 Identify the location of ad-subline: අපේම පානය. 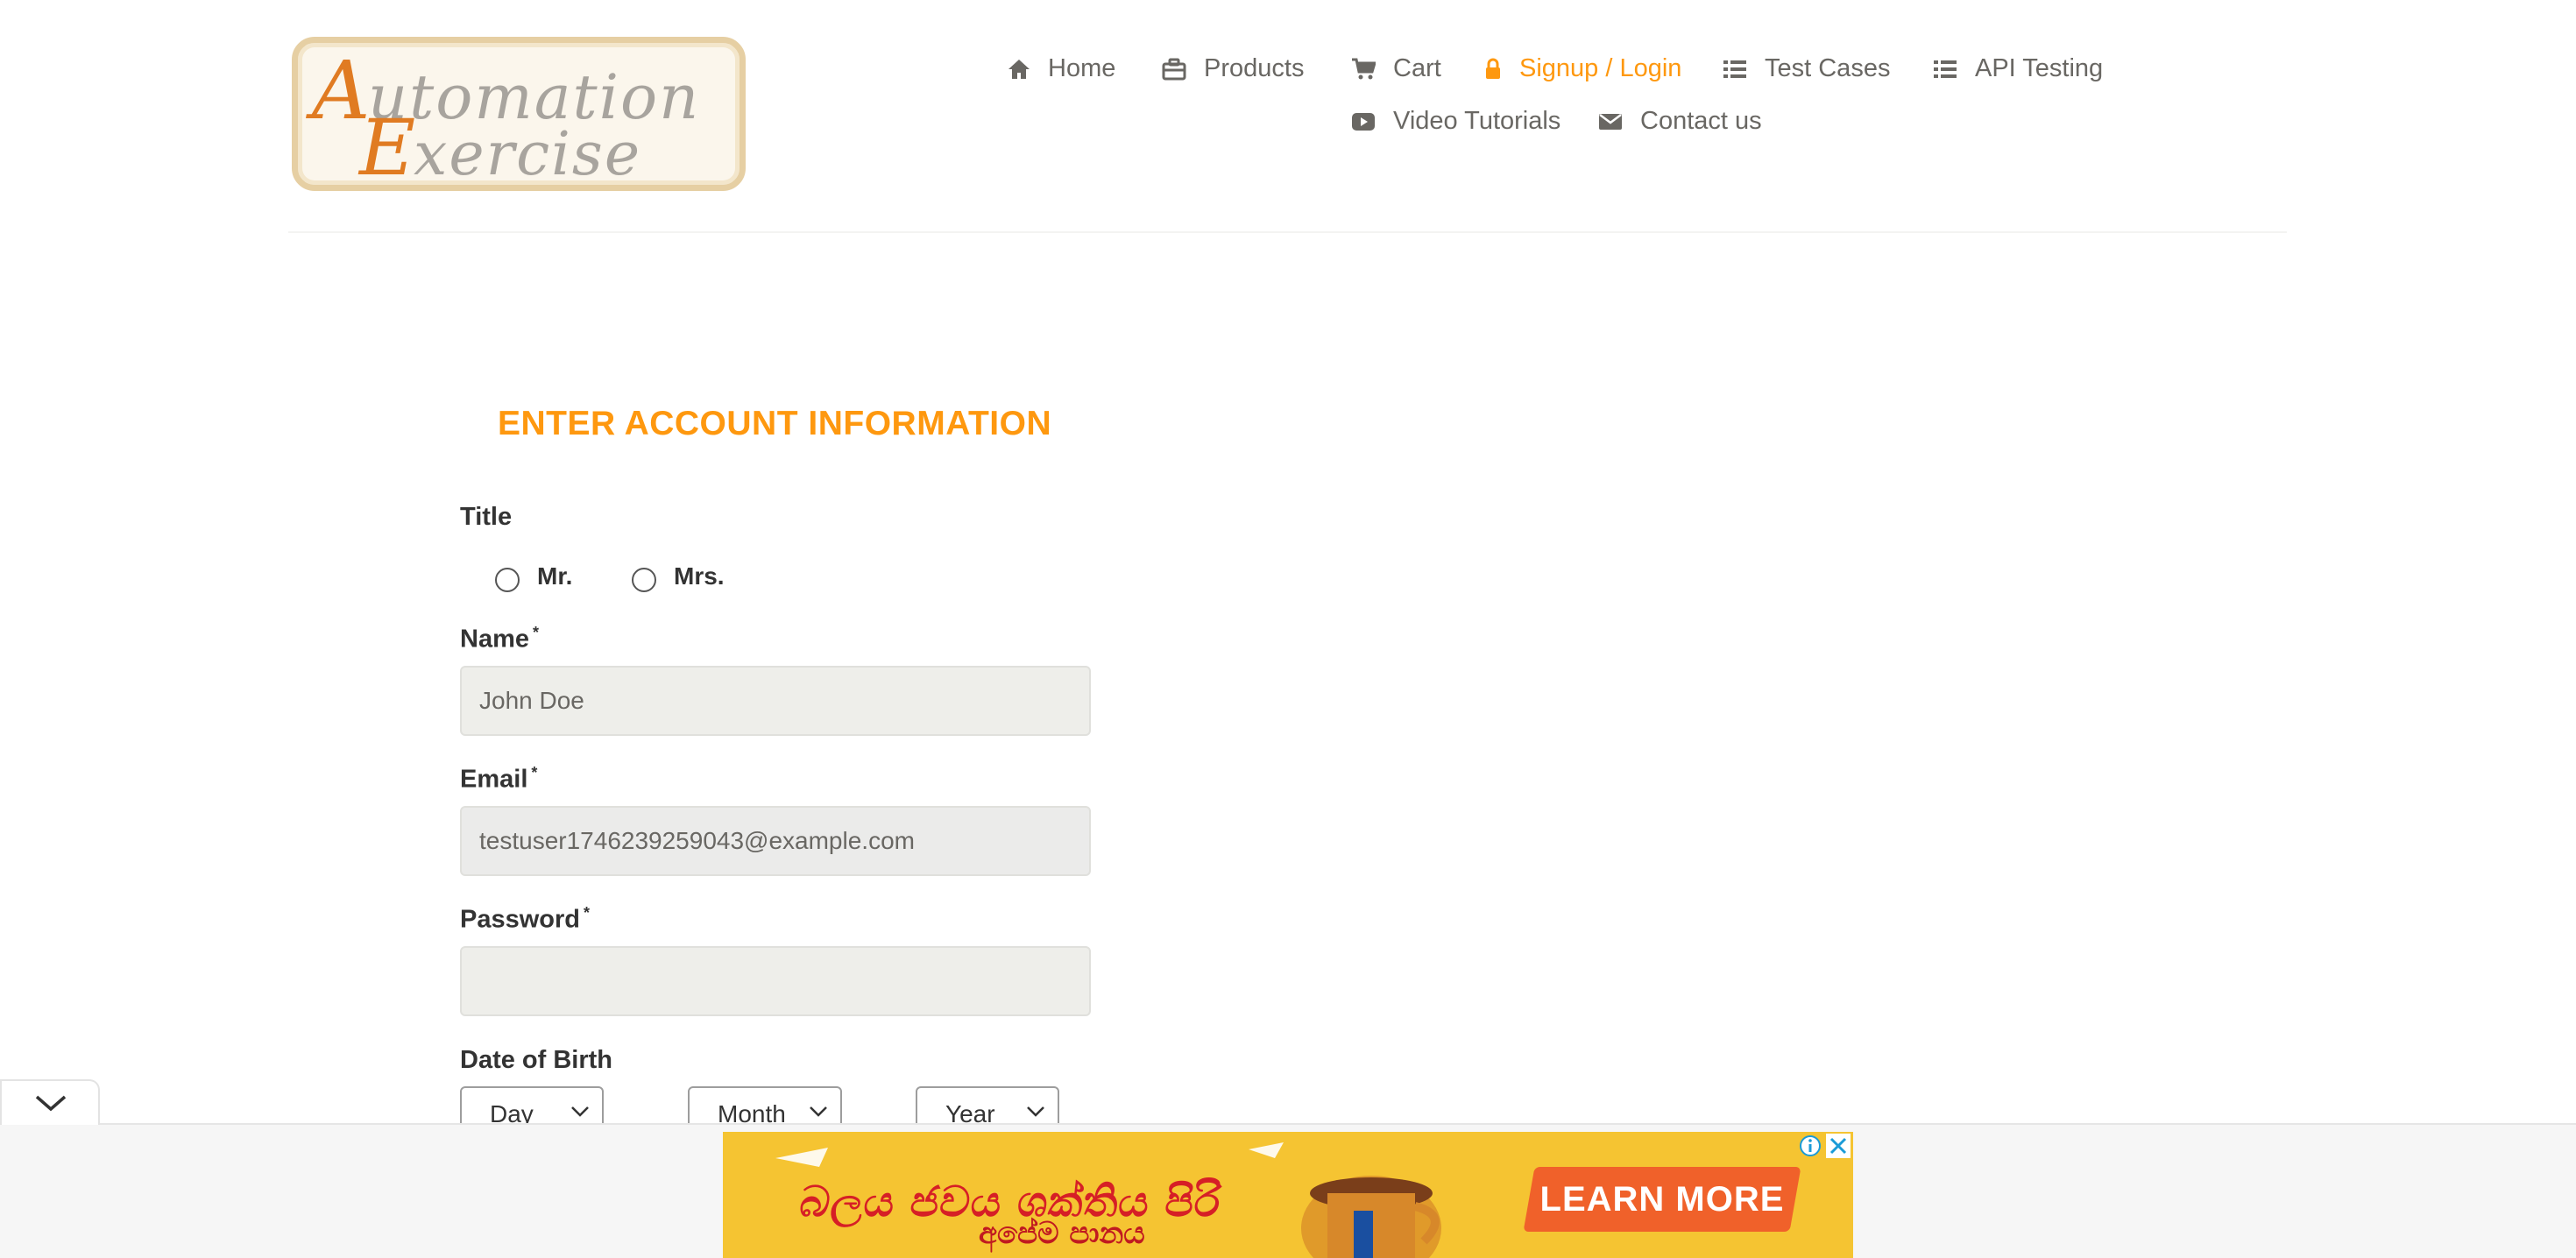
(1062, 1233).